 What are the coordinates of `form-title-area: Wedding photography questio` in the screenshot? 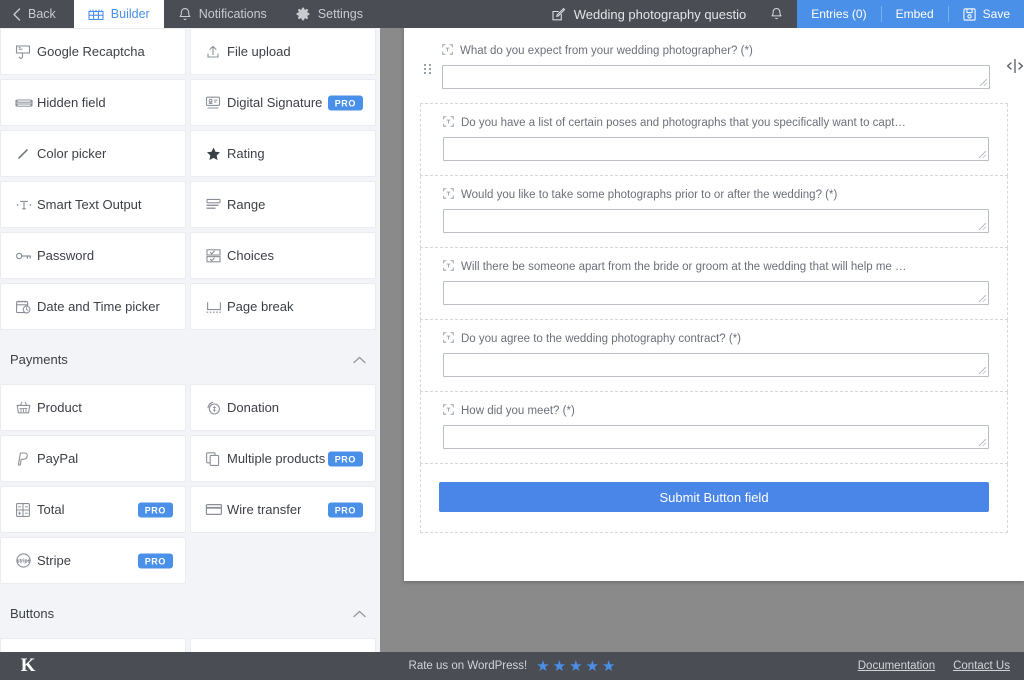 It's located at (649, 14).